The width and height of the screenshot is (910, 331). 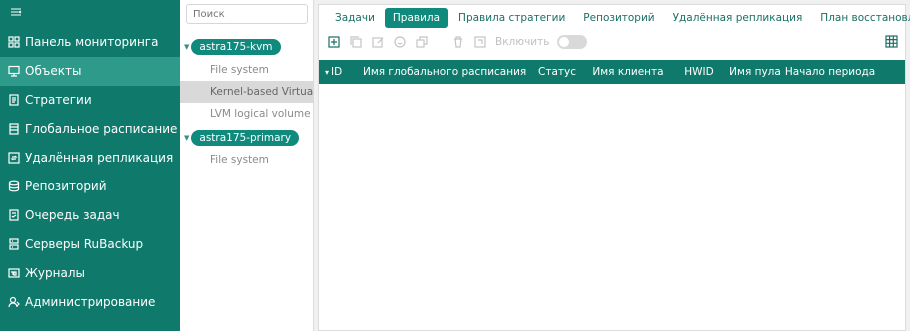 I want to click on admin-icon, so click(x=14, y=302).